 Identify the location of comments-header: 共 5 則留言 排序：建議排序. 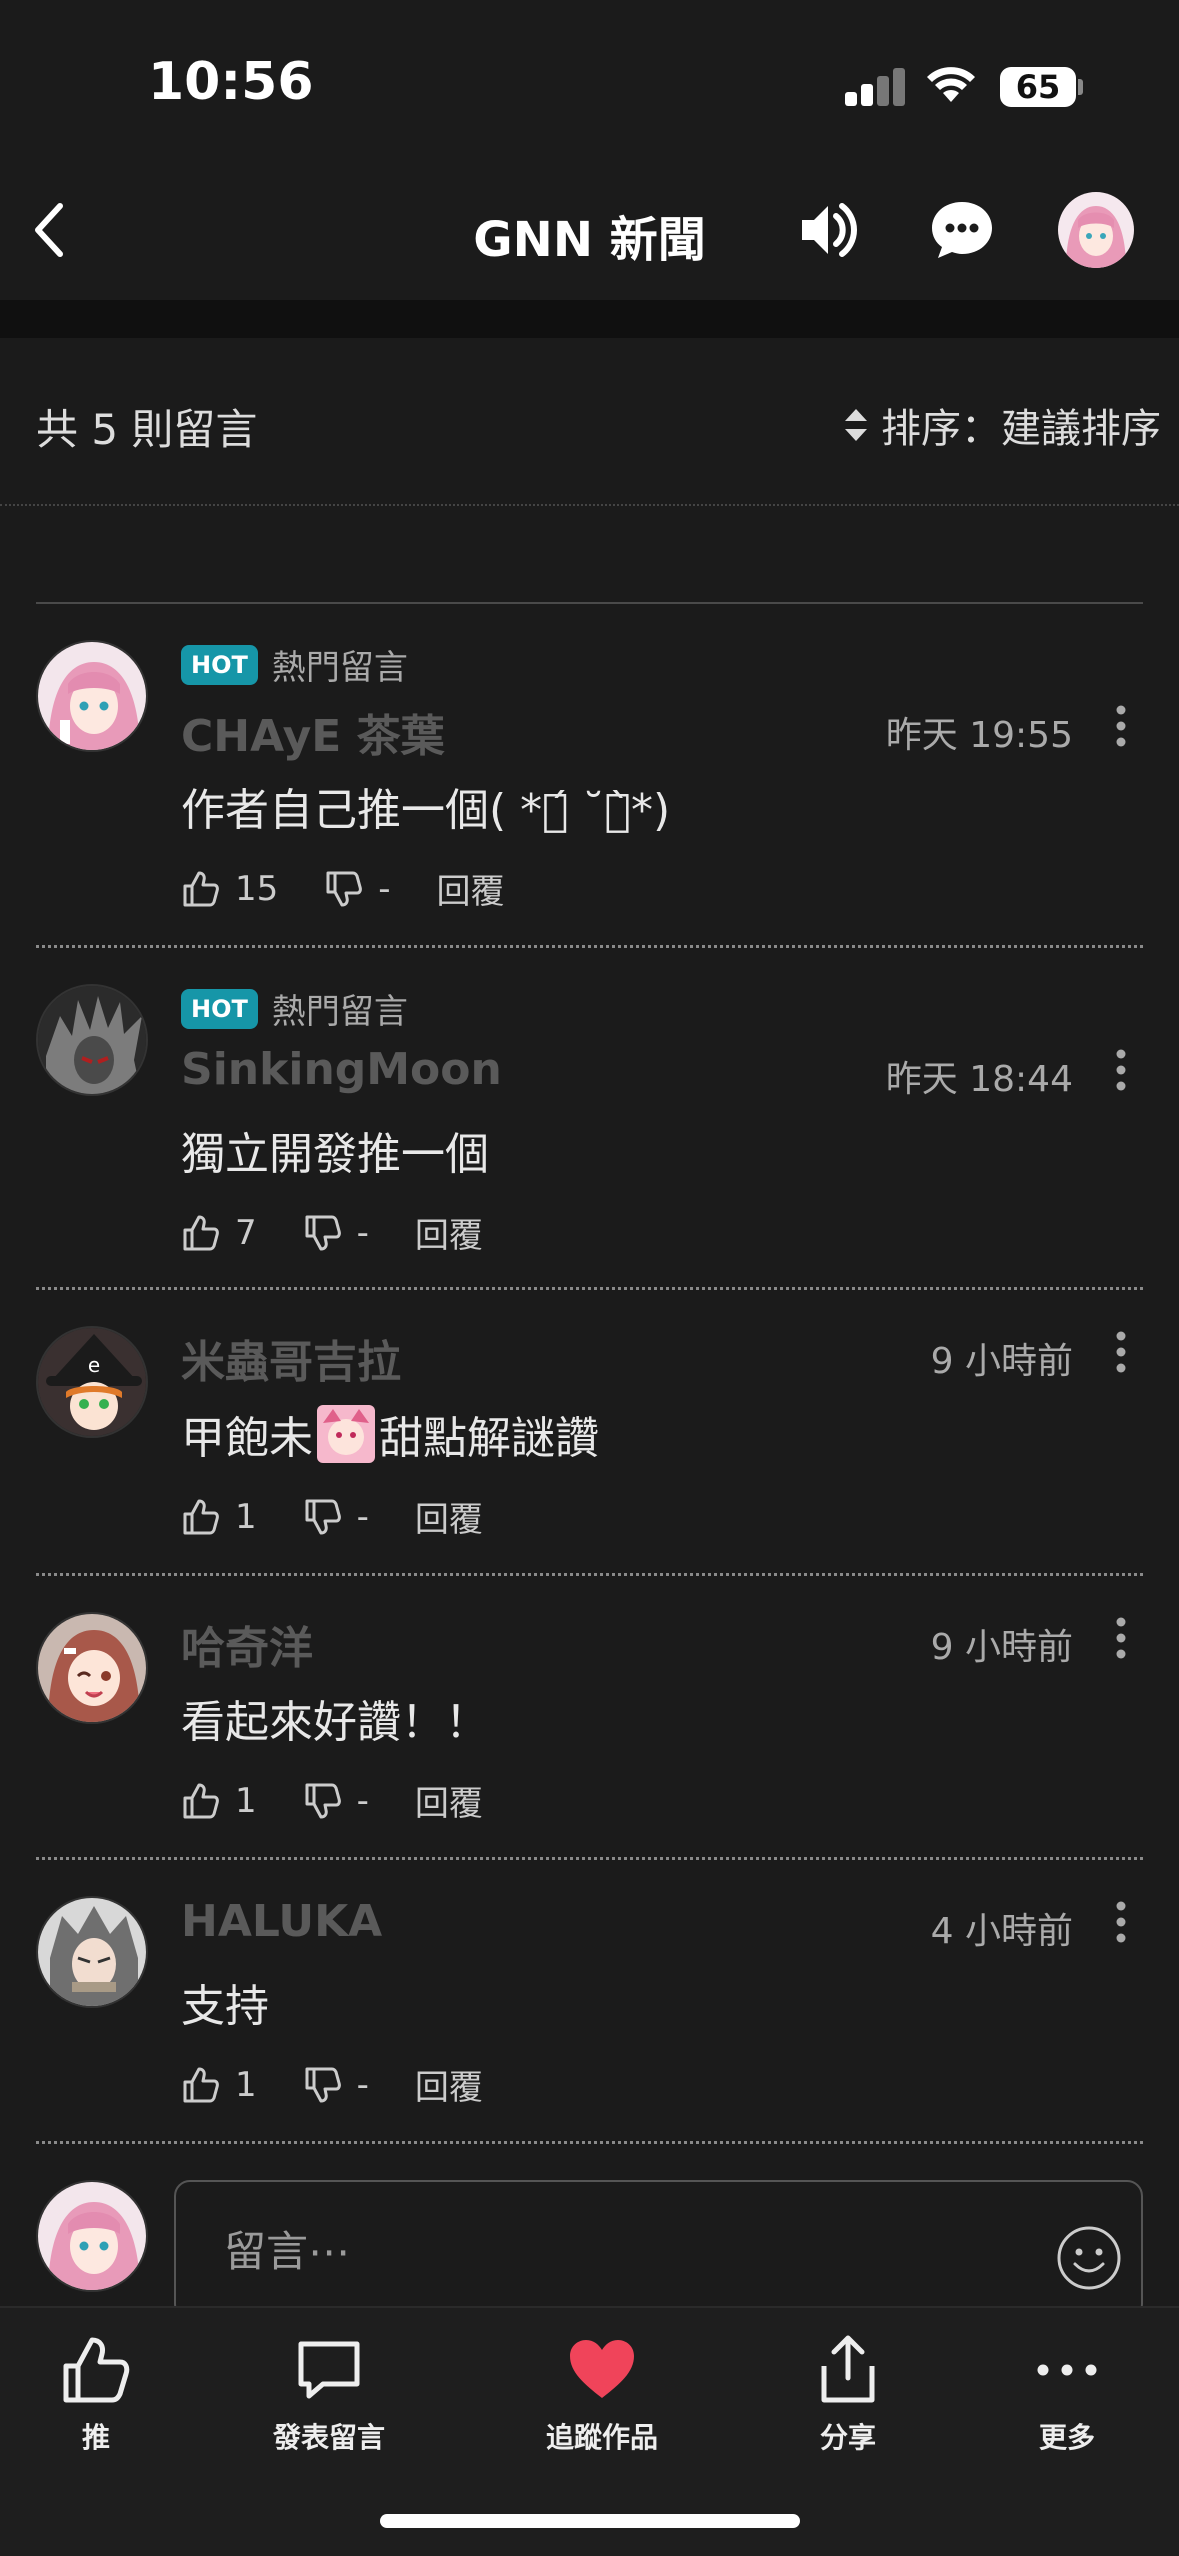
(589, 422).